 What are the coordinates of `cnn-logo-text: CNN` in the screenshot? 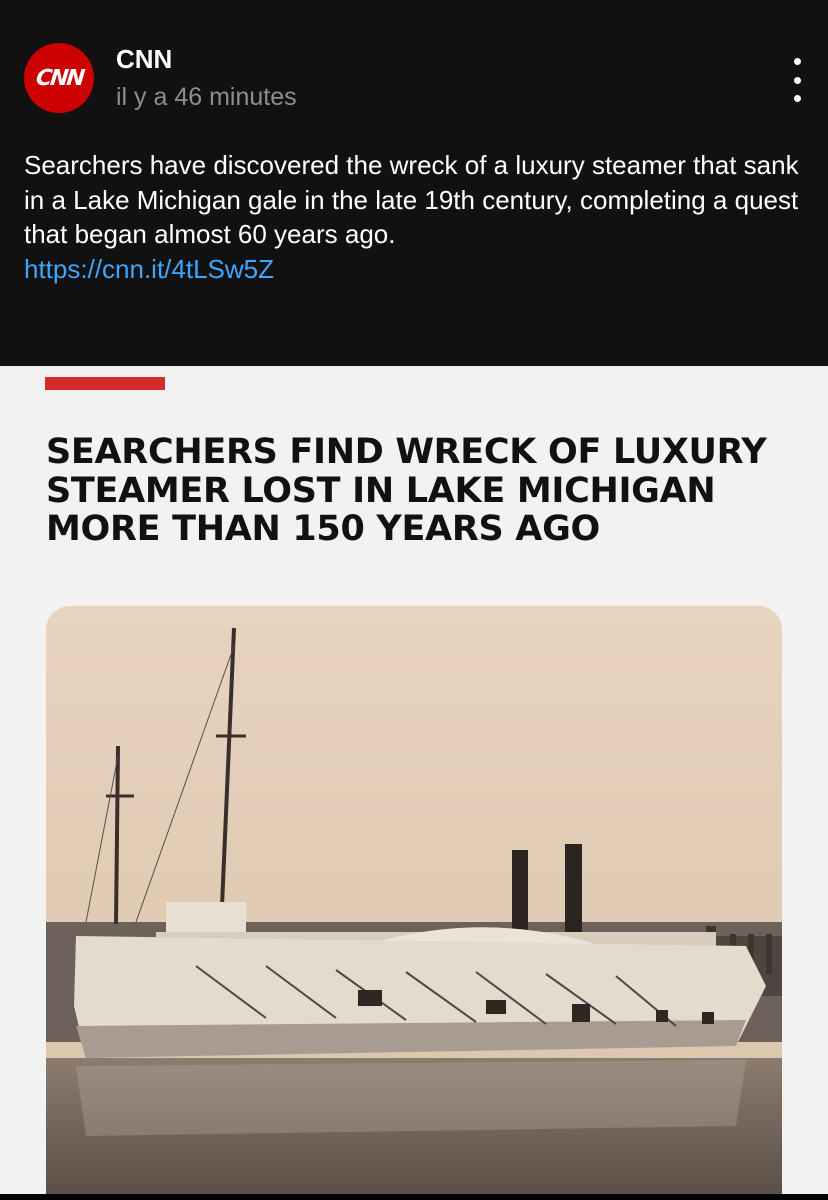 It's located at (59, 78).